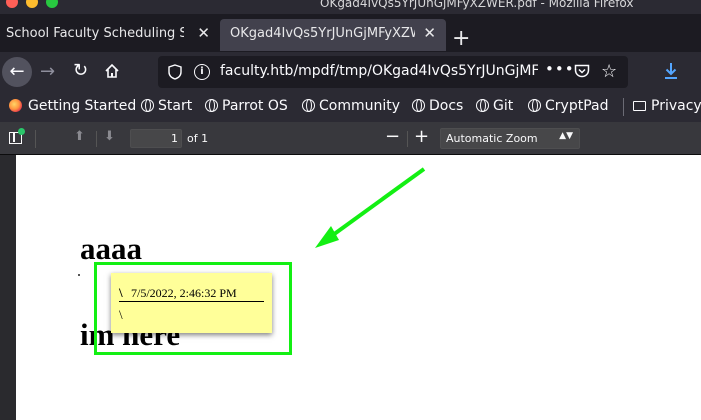  Describe the element at coordinates (461, 39) in the screenshot. I see `new-tab-button: +` at that location.